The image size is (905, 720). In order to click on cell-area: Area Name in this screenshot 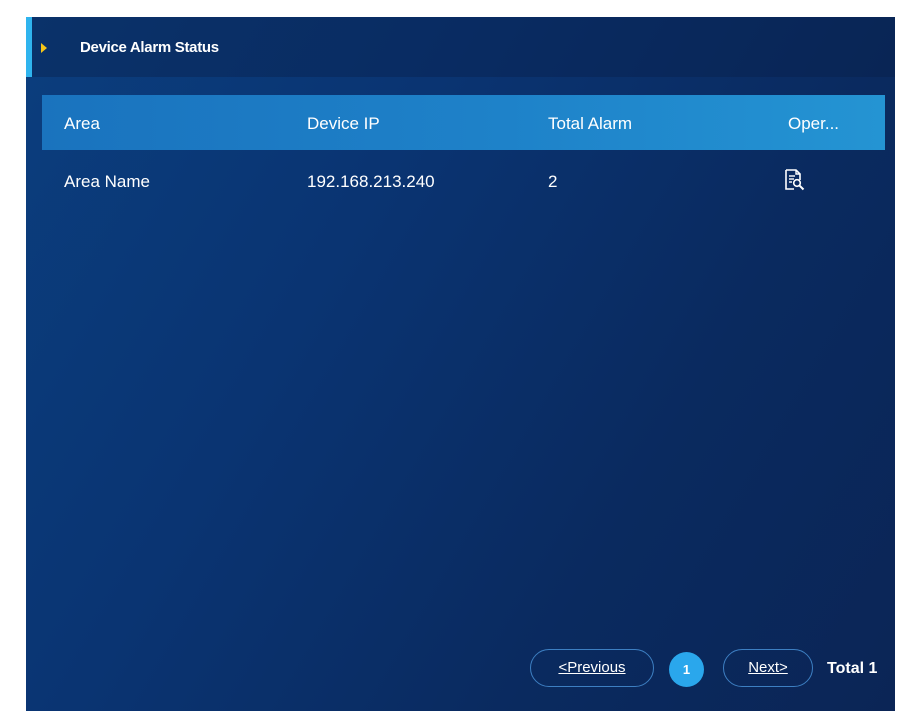, I will do `click(107, 181)`.